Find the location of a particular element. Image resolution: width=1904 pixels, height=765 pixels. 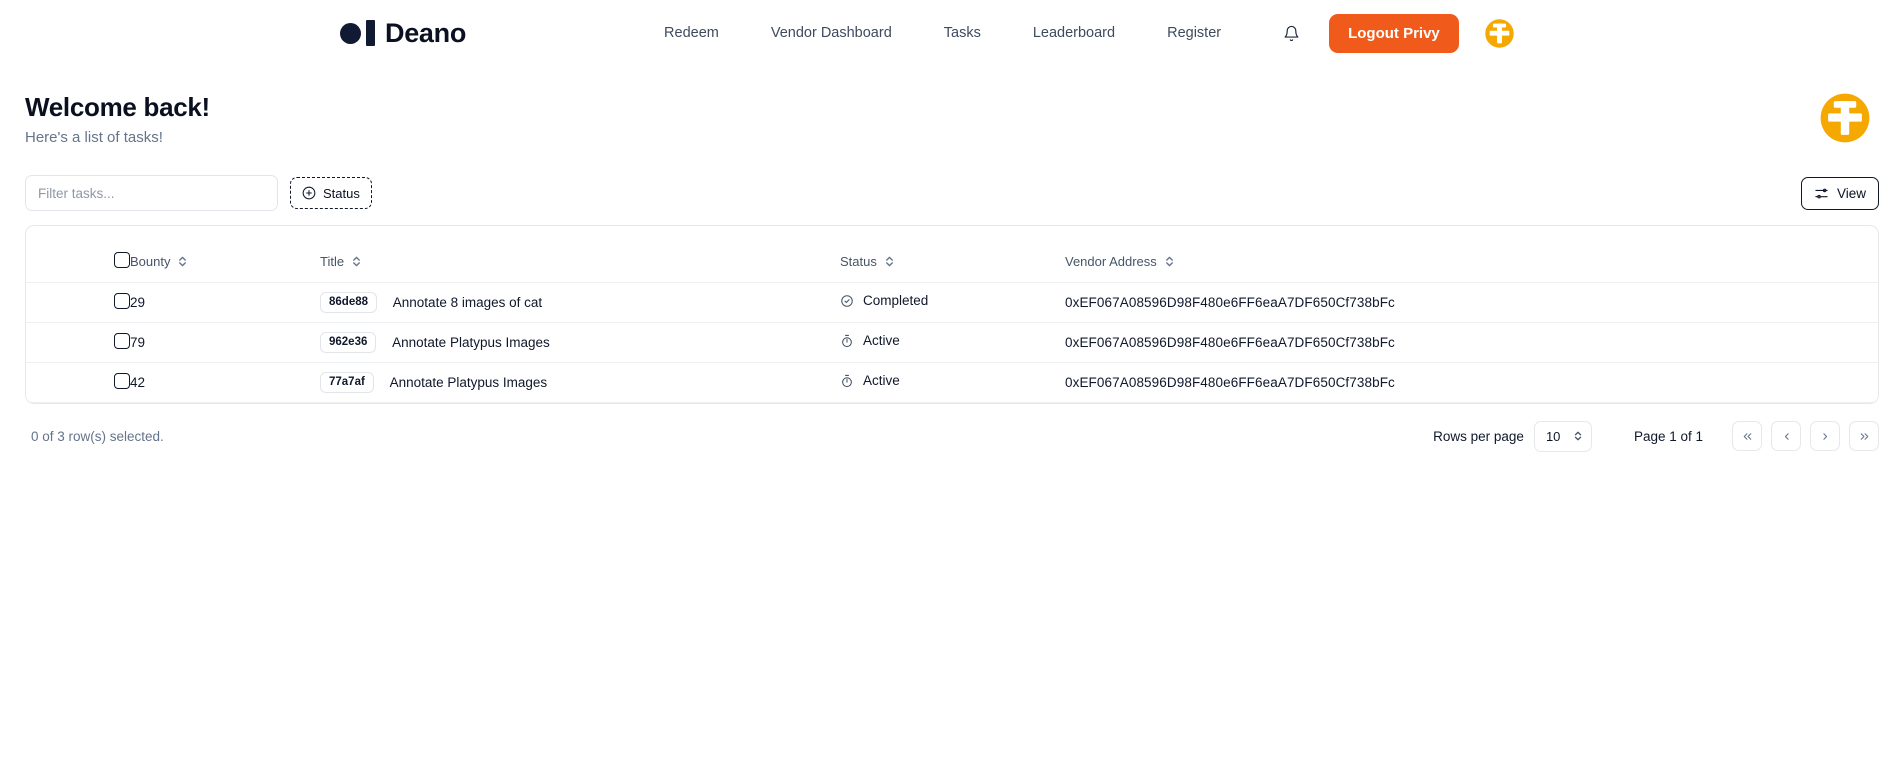

select-all-header is located at coordinates (78, 254).